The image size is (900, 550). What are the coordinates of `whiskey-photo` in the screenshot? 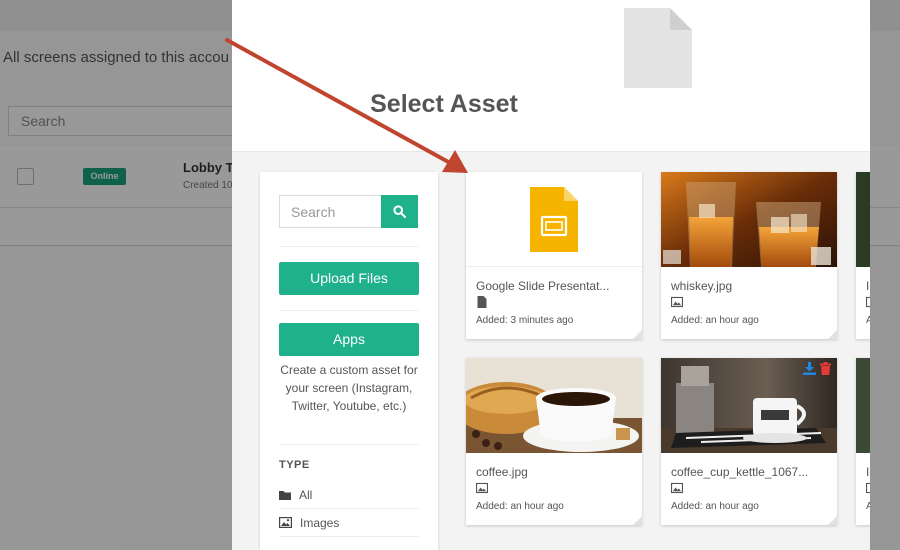 It's located at (749, 219).